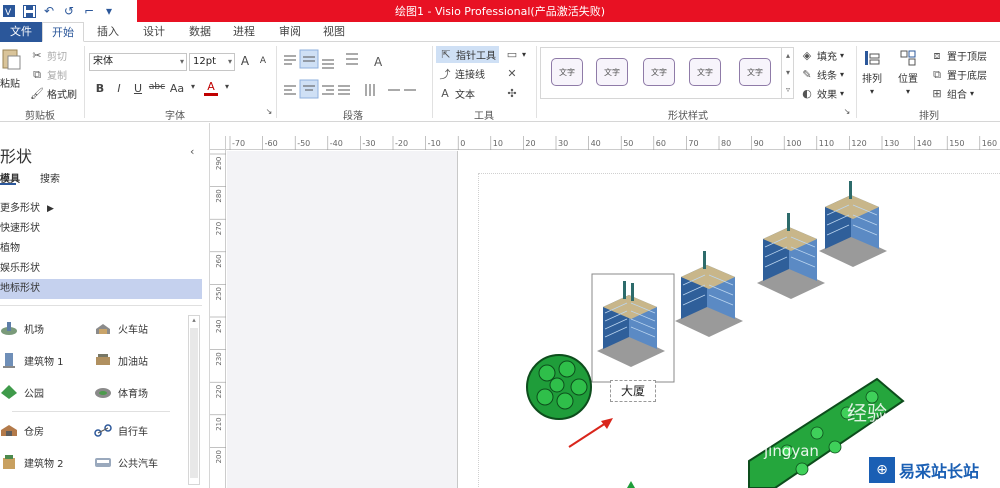 This screenshot has width=1000, height=488. What do you see at coordinates (456, 93) in the screenshot?
I see `text-tool-button: A 文本` at bounding box center [456, 93].